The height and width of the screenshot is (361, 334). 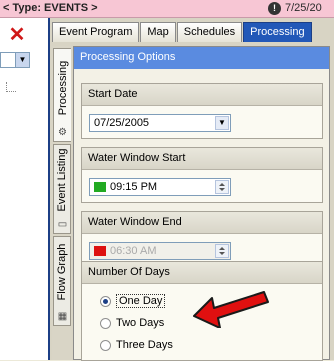 I want to click on water-window-end-group: Water Window End 06:30 AM, so click(x=202, y=239).